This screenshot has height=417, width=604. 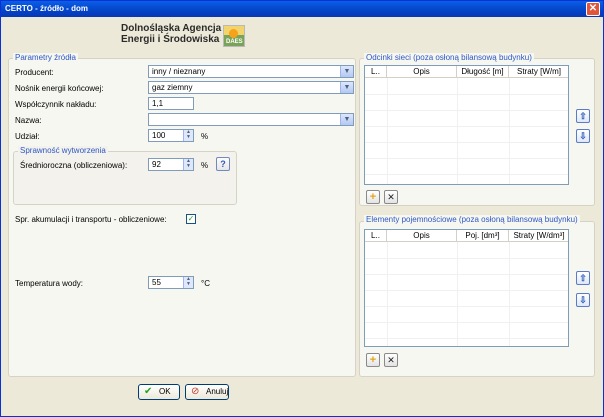 I want to click on logo-mark-icon: DAES, so click(x=234, y=36).